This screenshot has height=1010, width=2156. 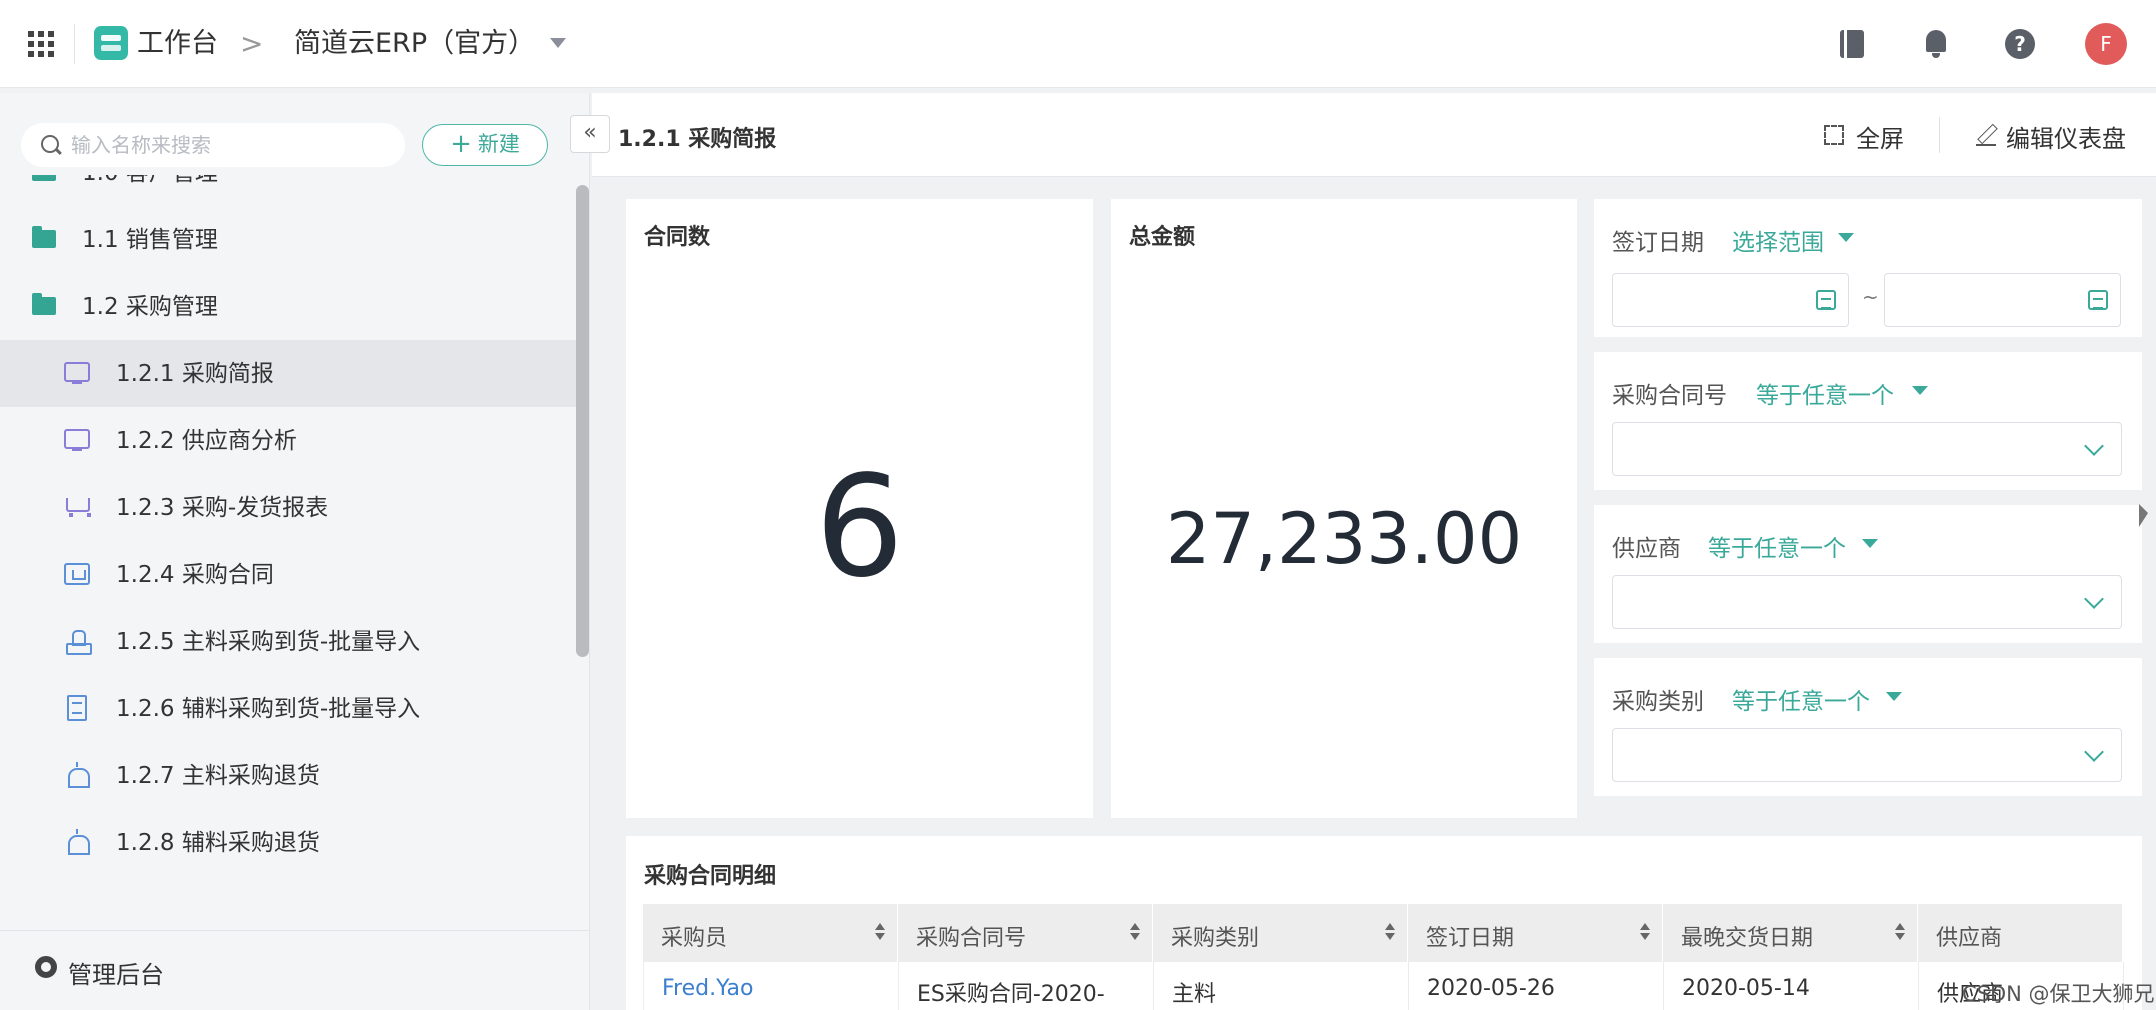 I want to click on column-header-contract-no: 采购合同号, so click(x=1025, y=933).